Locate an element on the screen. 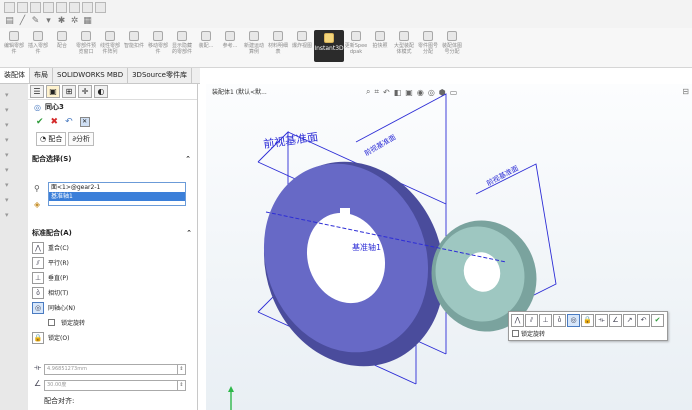 This screenshot has width=692, height=410. new-motion-study-button: 新建运动算例 is located at coordinates (254, 47).